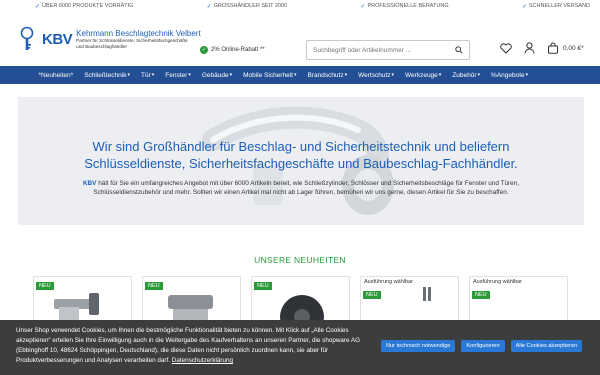 The height and width of the screenshot is (375, 600). Describe the element at coordinates (383, 50) in the screenshot. I see `search-input` at that location.